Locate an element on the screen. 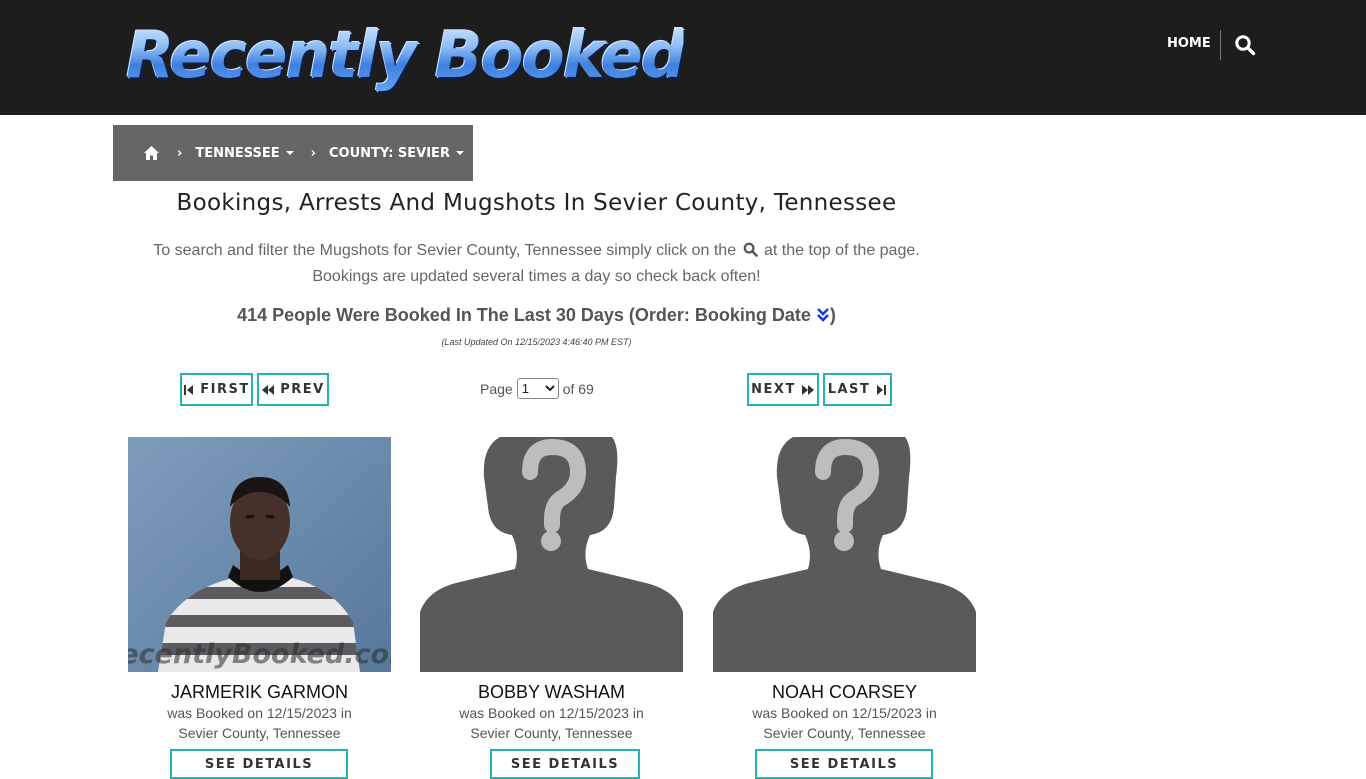 This screenshot has height=779, width=1366. mugshot-photo: RecentlyBooked.com is located at coordinates (259, 554).